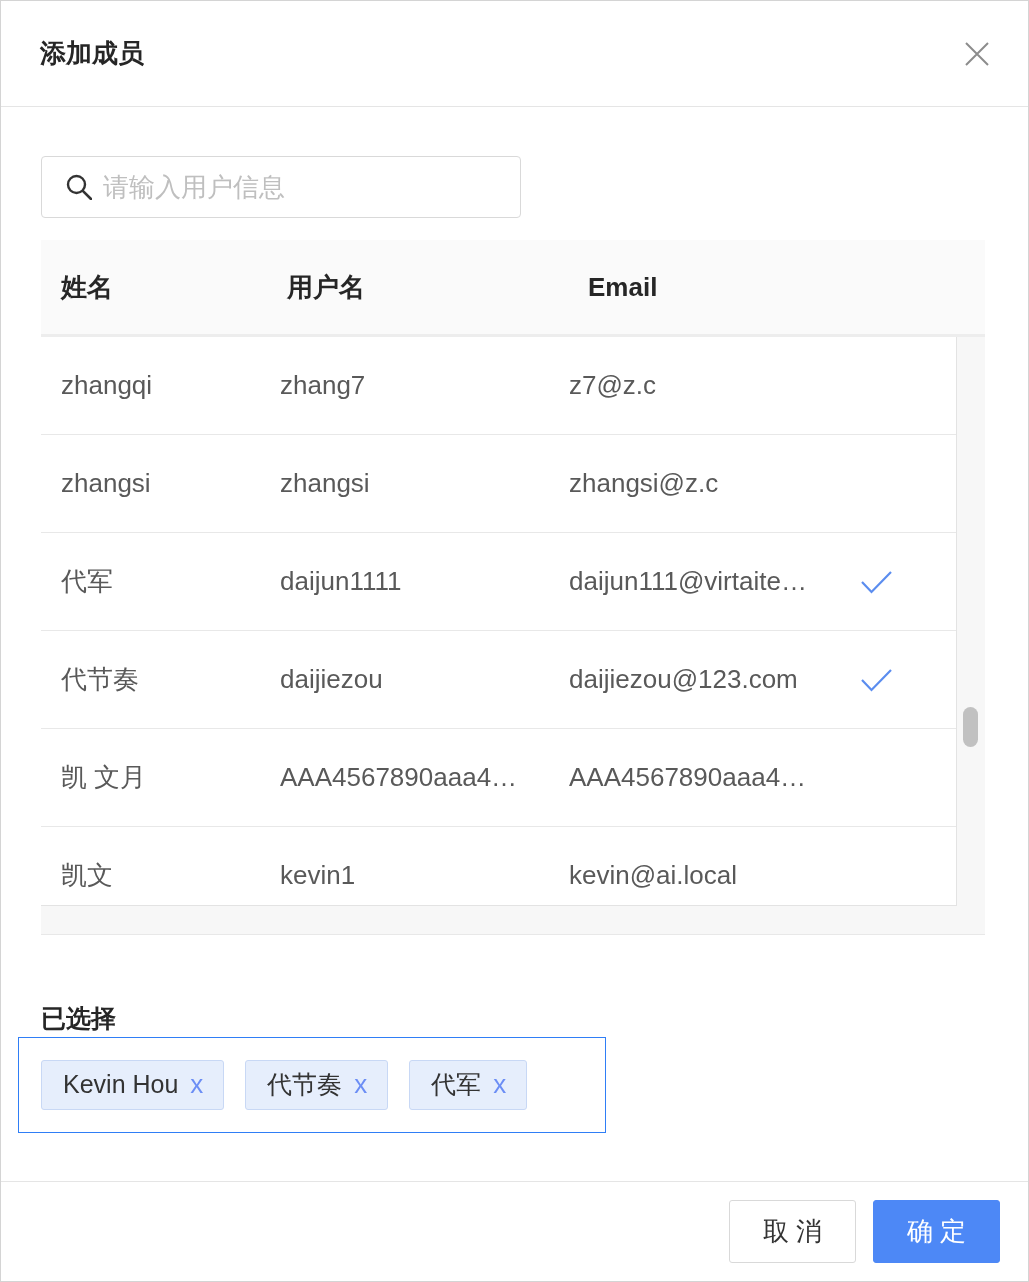 The width and height of the screenshot is (1029, 1282). I want to click on table-cell-text: daijiezou, so click(331, 679).